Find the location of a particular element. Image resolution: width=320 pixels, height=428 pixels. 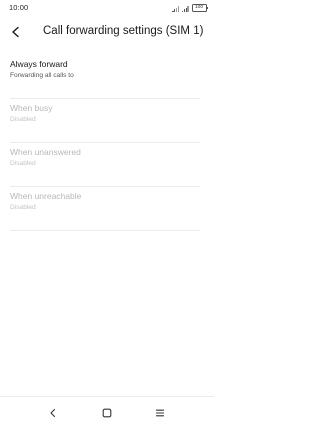

nav-menu-icon is located at coordinates (160, 413).